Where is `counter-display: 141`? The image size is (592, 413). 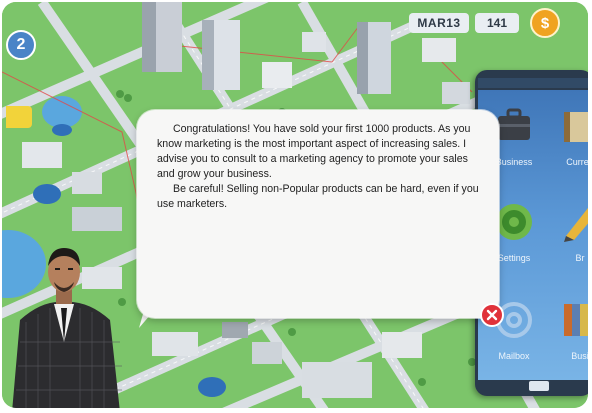
counter-display: 141 is located at coordinates (497, 23).